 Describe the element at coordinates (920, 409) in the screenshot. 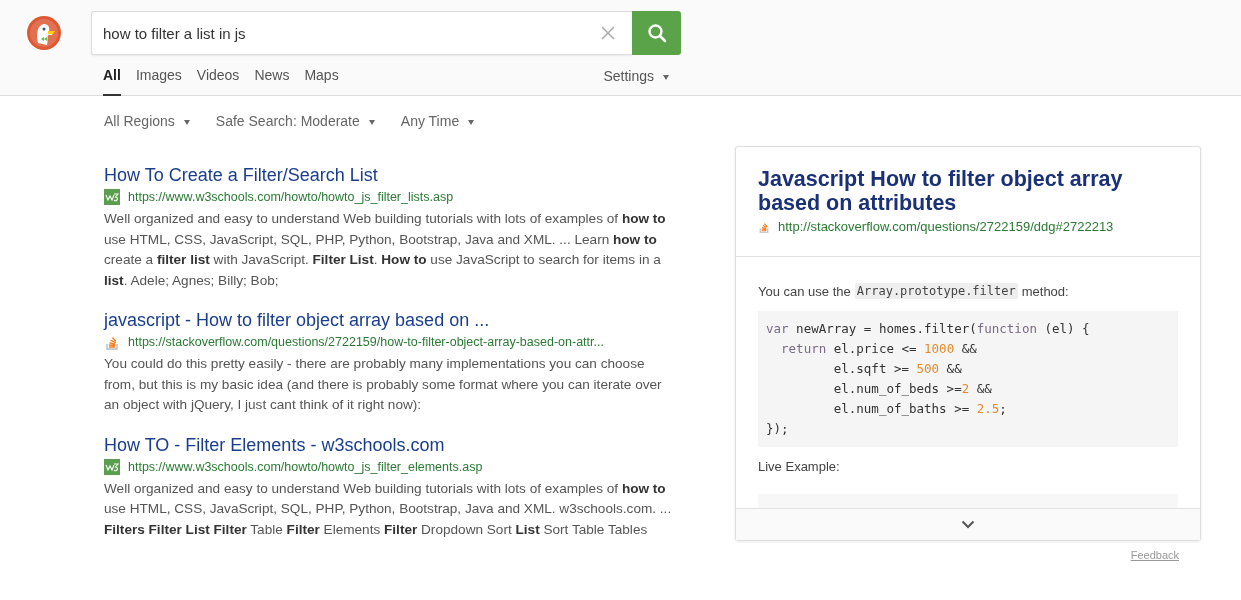

I see `code-line: el.num_of_baths >= 2.5;` at that location.